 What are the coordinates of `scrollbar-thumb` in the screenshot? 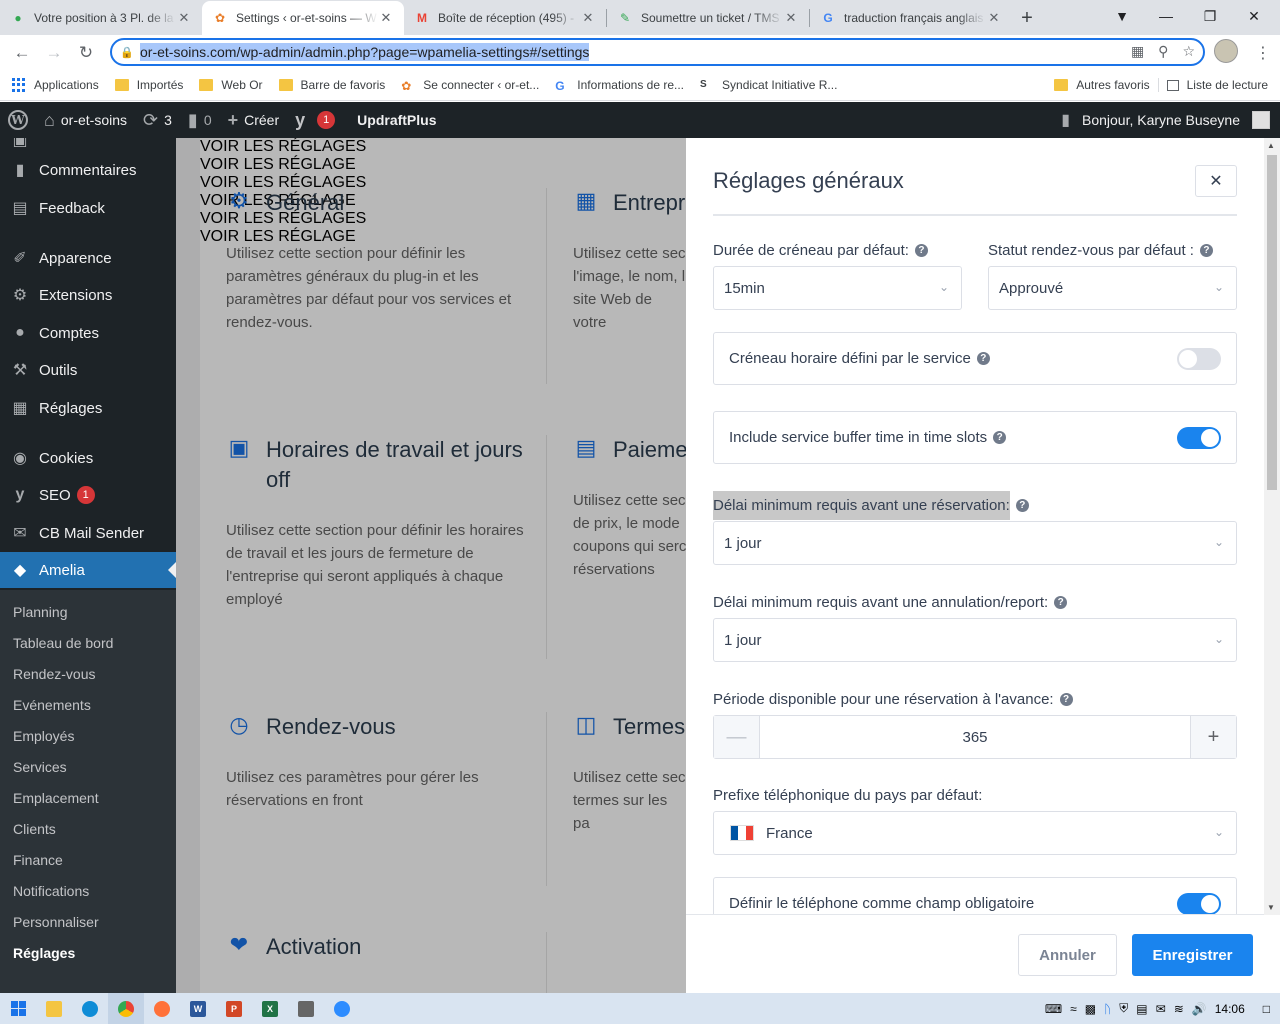 It's located at (1272, 322).